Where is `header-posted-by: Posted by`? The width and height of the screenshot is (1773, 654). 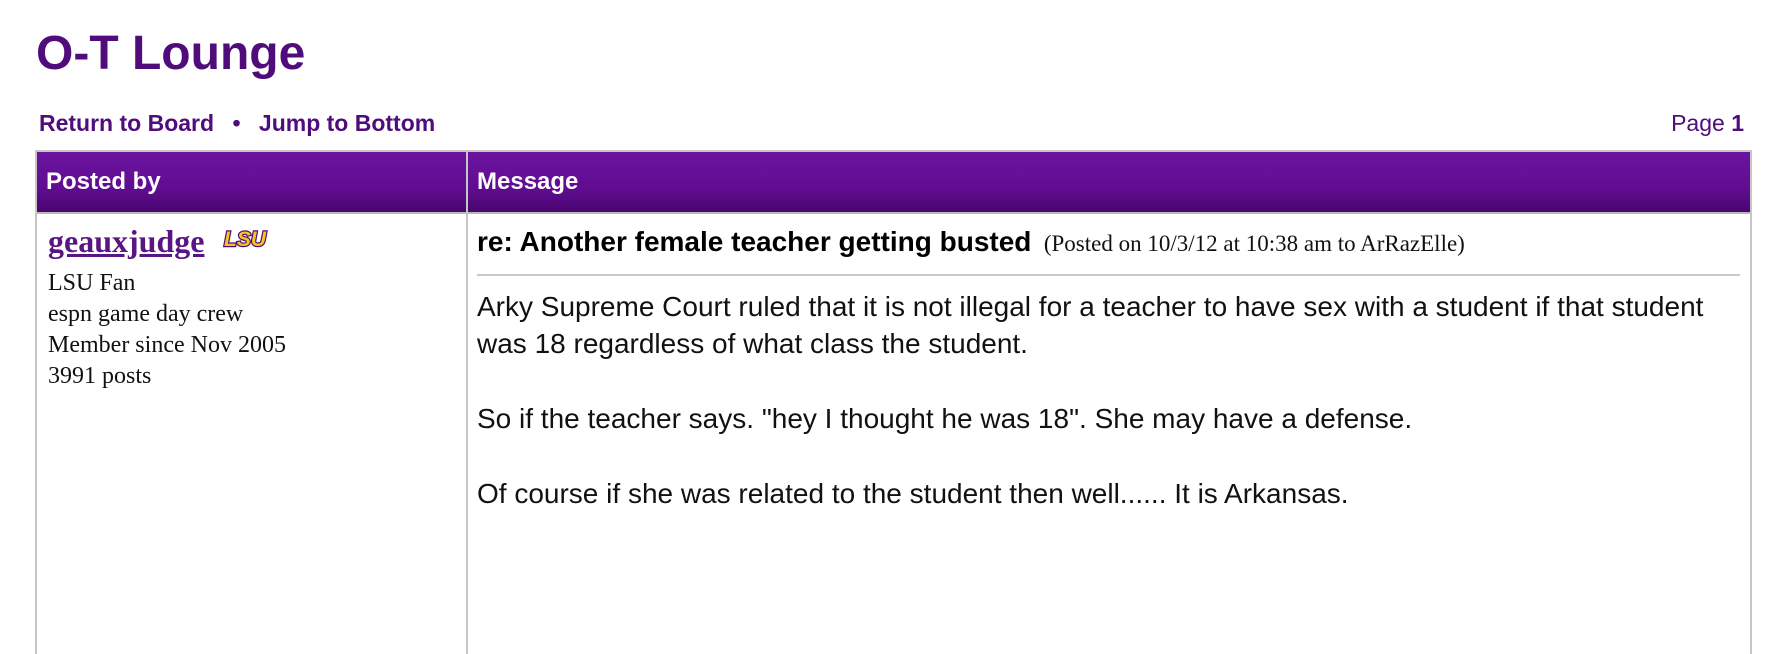
header-posted-by: Posted by is located at coordinates (103, 181).